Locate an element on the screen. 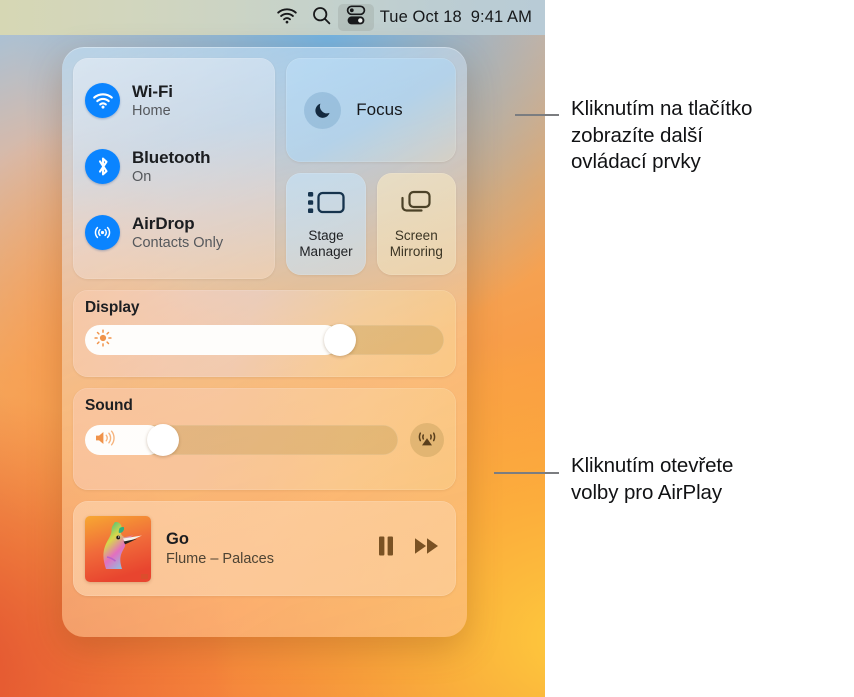 This screenshot has width=854, height=697. connectivity-item-airdrop: AirDrop Contacts Only is located at coordinates (174, 232).